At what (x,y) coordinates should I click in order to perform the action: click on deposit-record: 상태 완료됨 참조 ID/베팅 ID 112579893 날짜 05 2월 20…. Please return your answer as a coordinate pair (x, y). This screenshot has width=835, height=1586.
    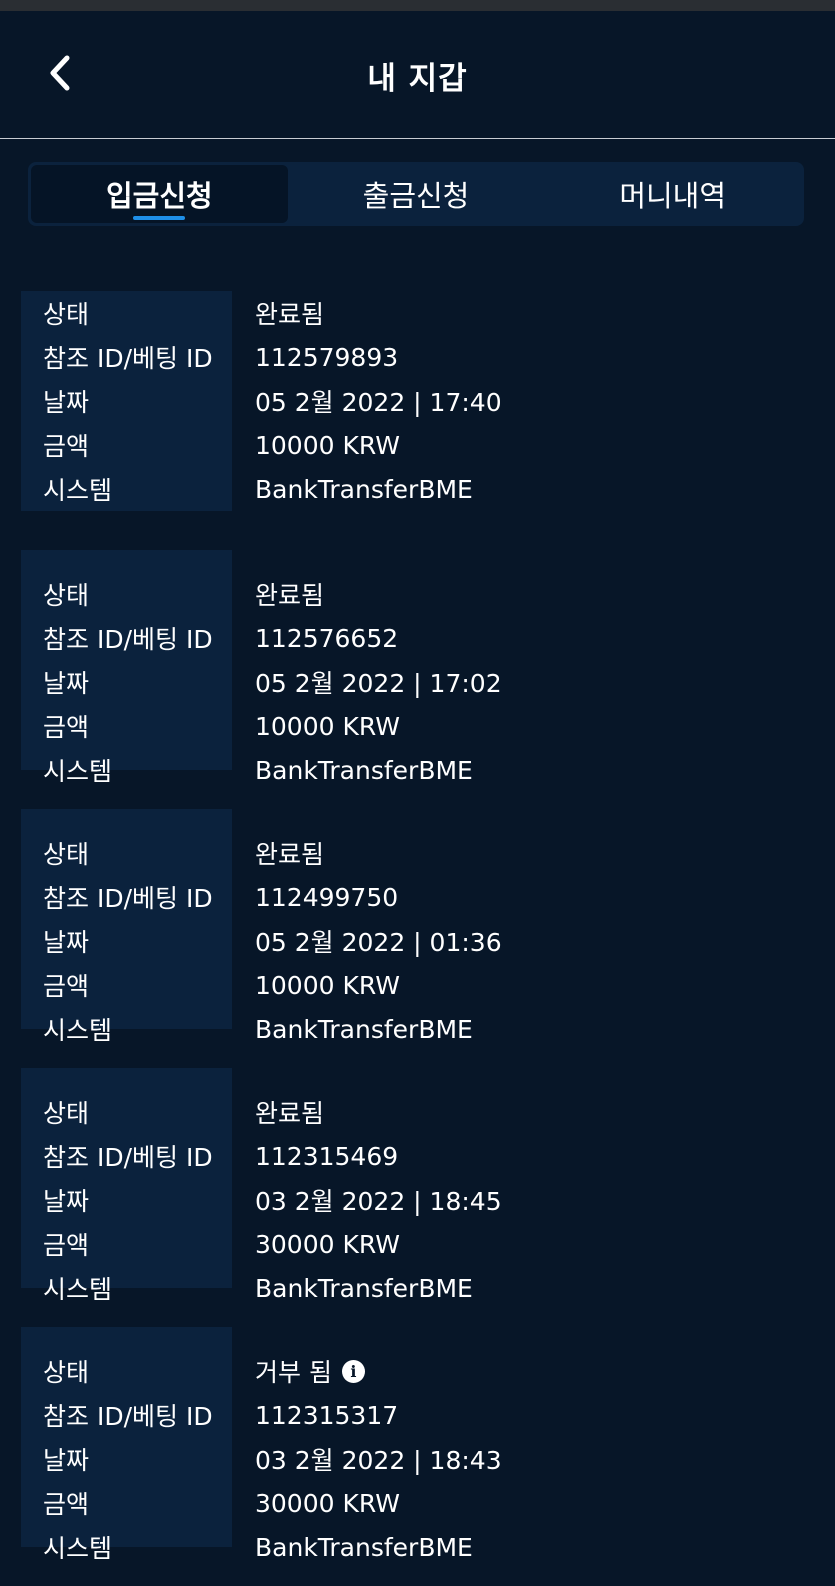
    Looking at the image, I should click on (416, 401).